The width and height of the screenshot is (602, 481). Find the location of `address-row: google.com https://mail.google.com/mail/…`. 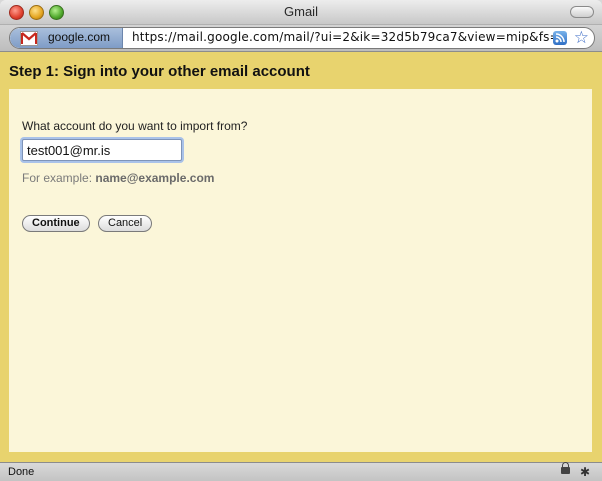

address-row: google.com https://mail.google.com/mail/… is located at coordinates (301, 38).